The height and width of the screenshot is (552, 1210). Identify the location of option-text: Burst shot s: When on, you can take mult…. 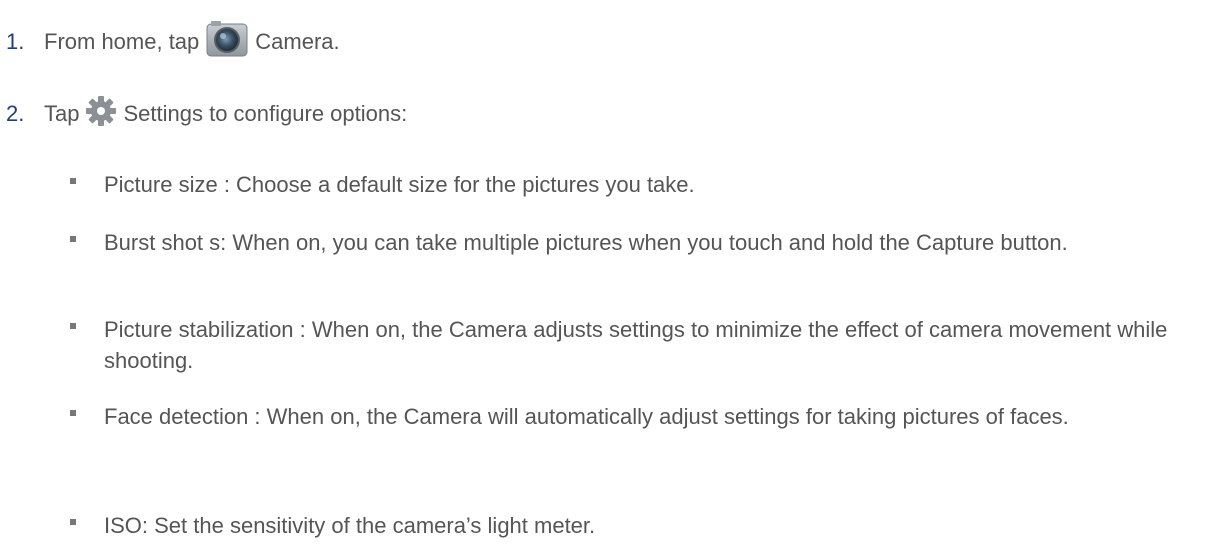
(586, 242).